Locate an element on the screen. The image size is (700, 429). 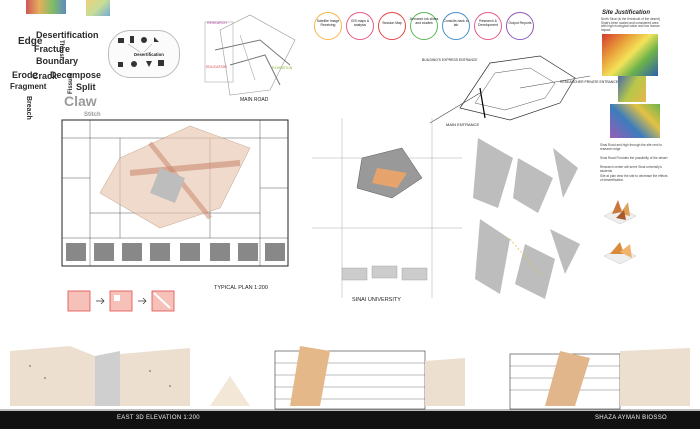
process-step-5-label: Consults back to lab is located at coordinates (456, 23).